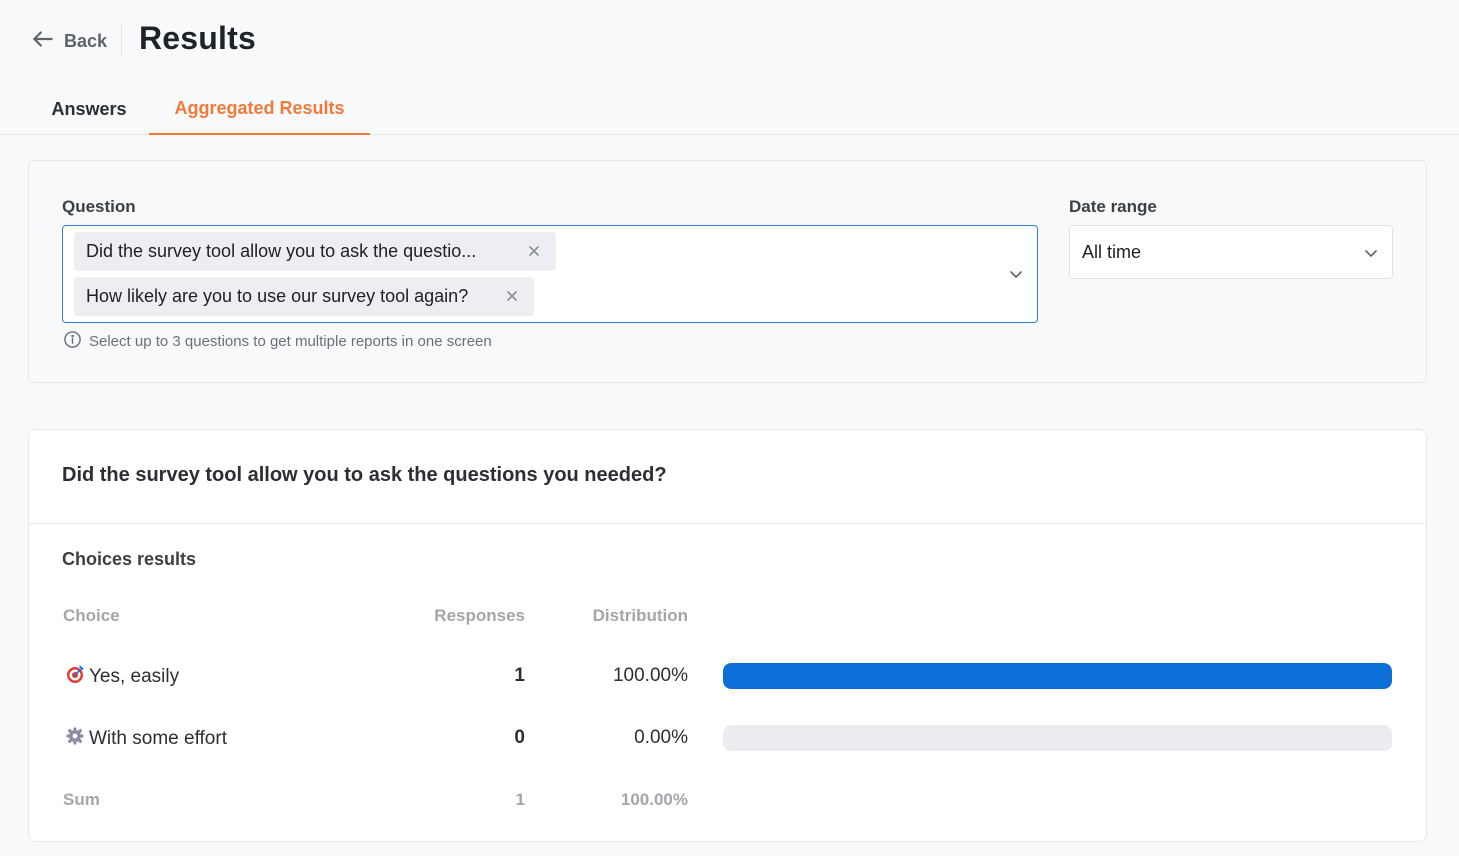  What do you see at coordinates (519, 737) in the screenshot?
I see `responses-cell: 0` at bounding box center [519, 737].